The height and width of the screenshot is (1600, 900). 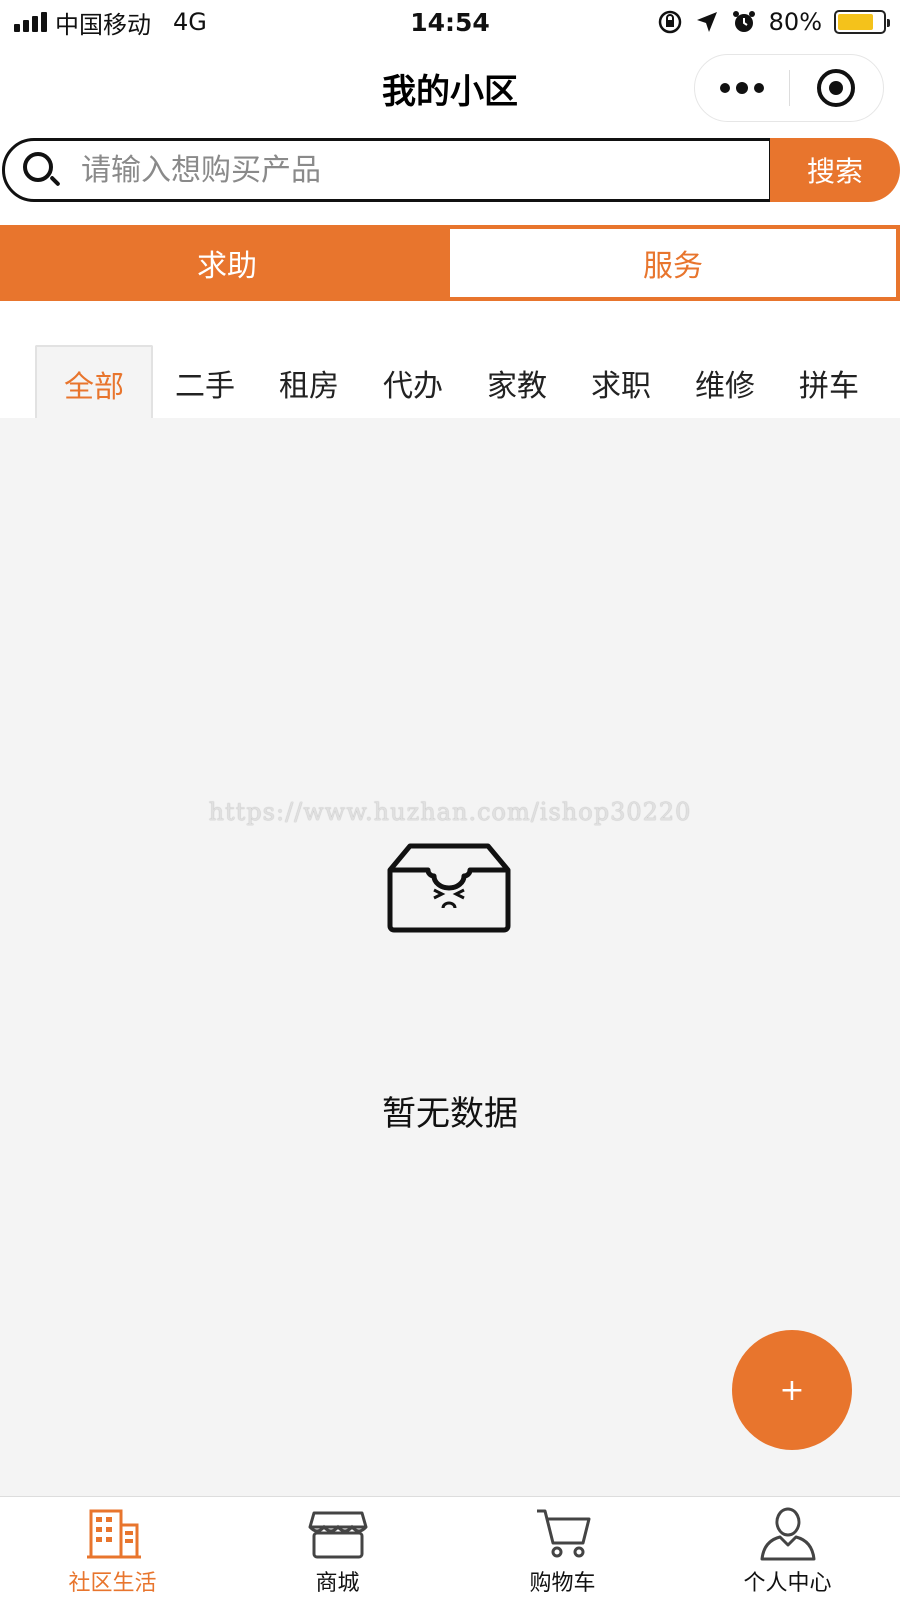 I want to click on cart-icon, so click(x=563, y=1533).